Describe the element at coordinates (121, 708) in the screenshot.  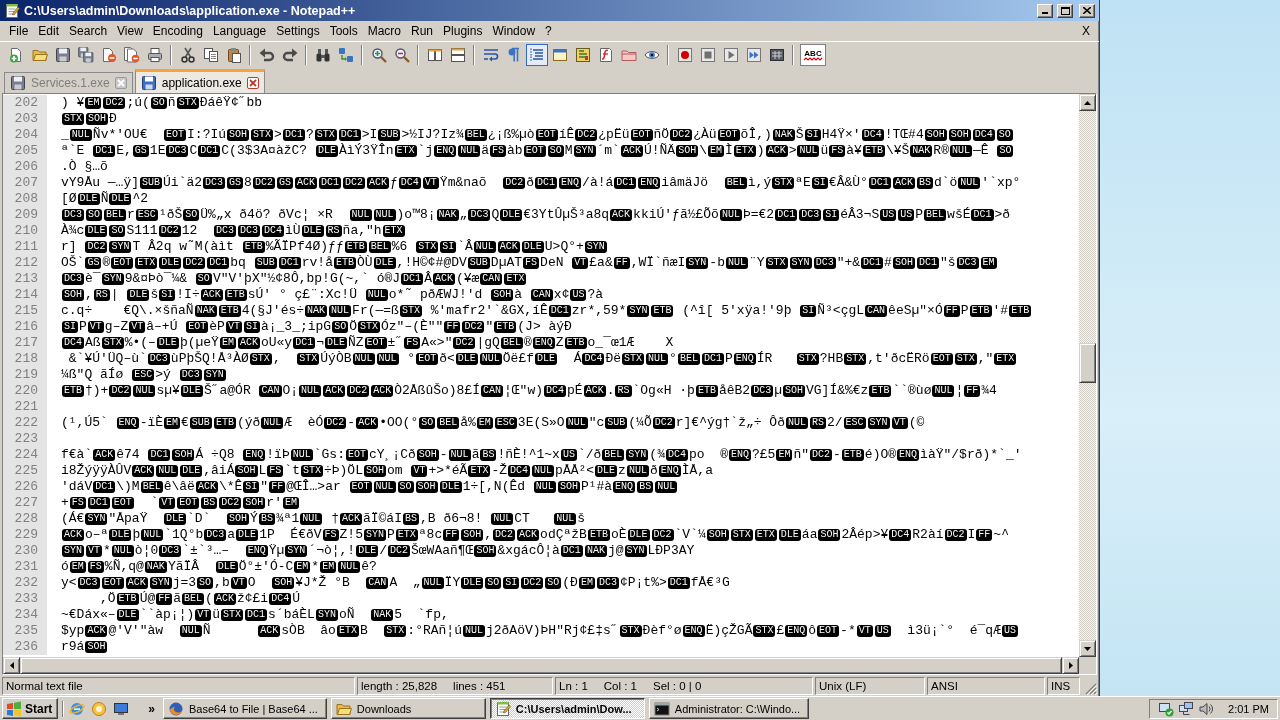
I see `desktop-icon` at that location.